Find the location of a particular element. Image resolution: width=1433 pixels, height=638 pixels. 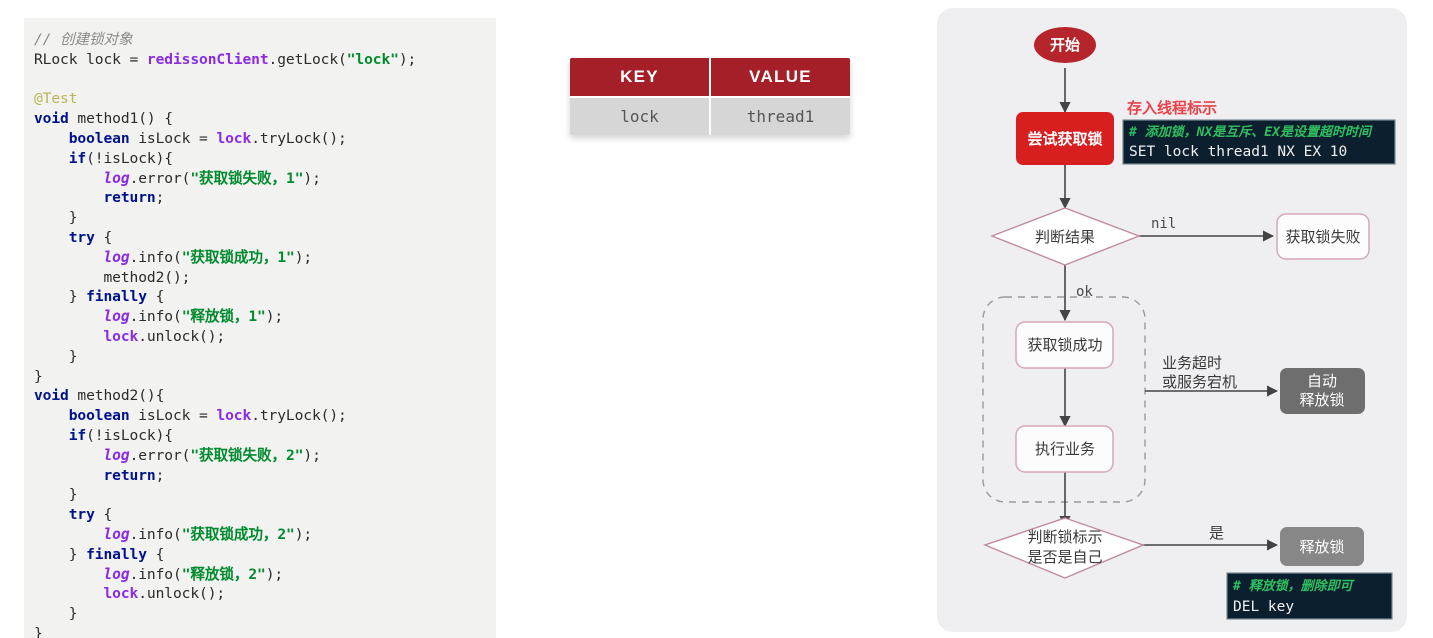

code-token: RLock lock = is located at coordinates (90, 59).